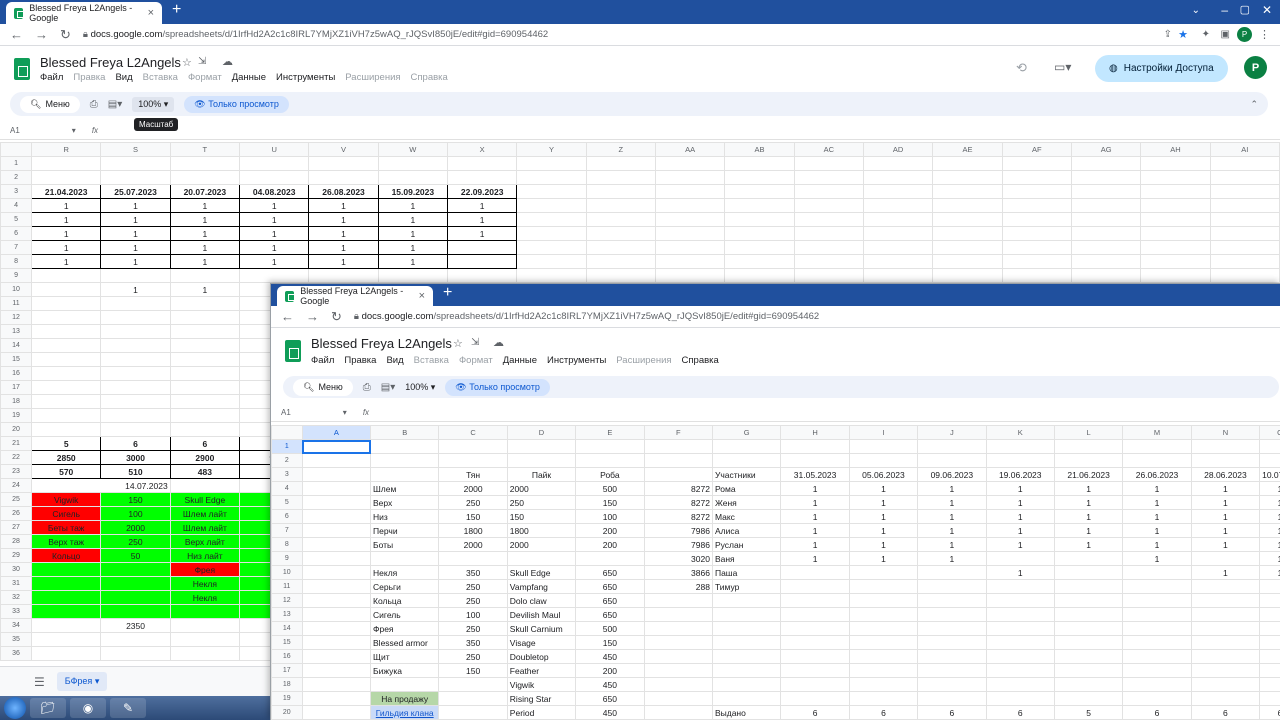 This screenshot has height=720, width=1280. Describe the element at coordinates (16, 261) in the screenshot. I see `row-header: 8` at that location.